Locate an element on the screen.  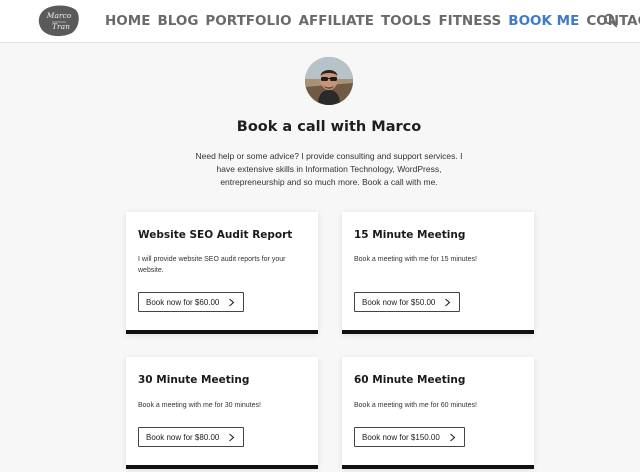
card-description: Book a meeting with me for 30 minutes! is located at coordinates (199, 405).